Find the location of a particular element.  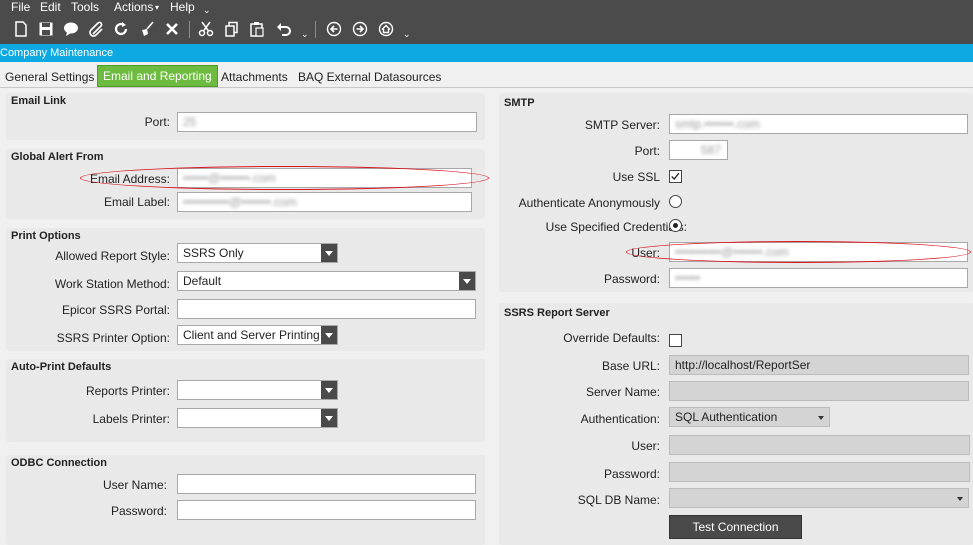

use-specified-credentials-label: Use Specified Credentials: is located at coordinates (616, 227).